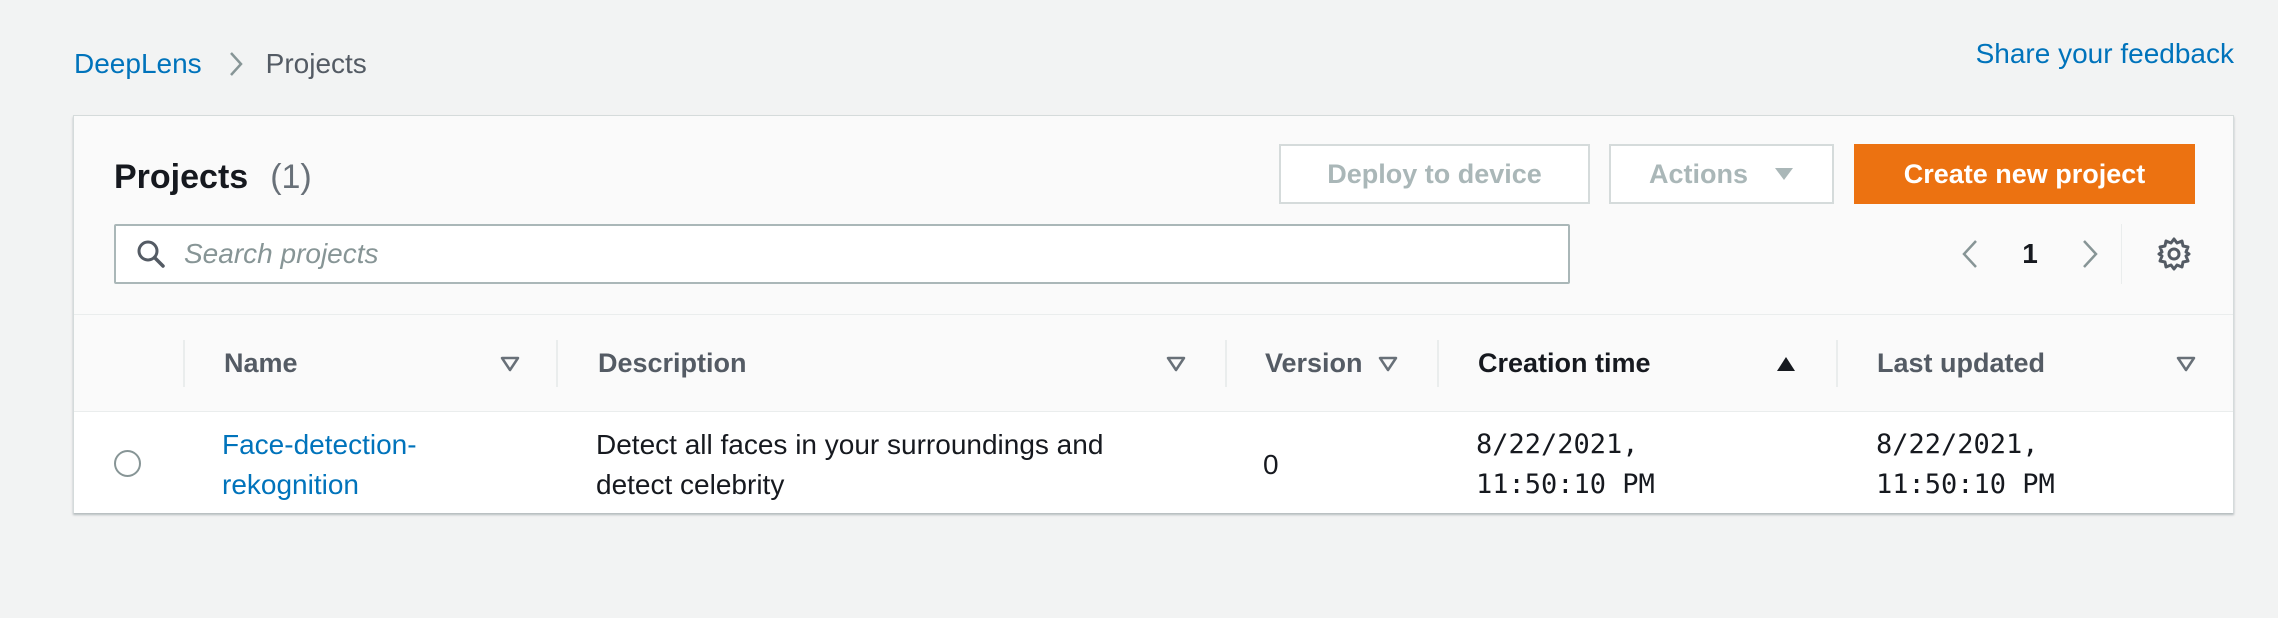 This screenshot has width=2278, height=618. What do you see at coordinates (690, 484) in the screenshot?
I see `description-line: detect celebrity` at bounding box center [690, 484].